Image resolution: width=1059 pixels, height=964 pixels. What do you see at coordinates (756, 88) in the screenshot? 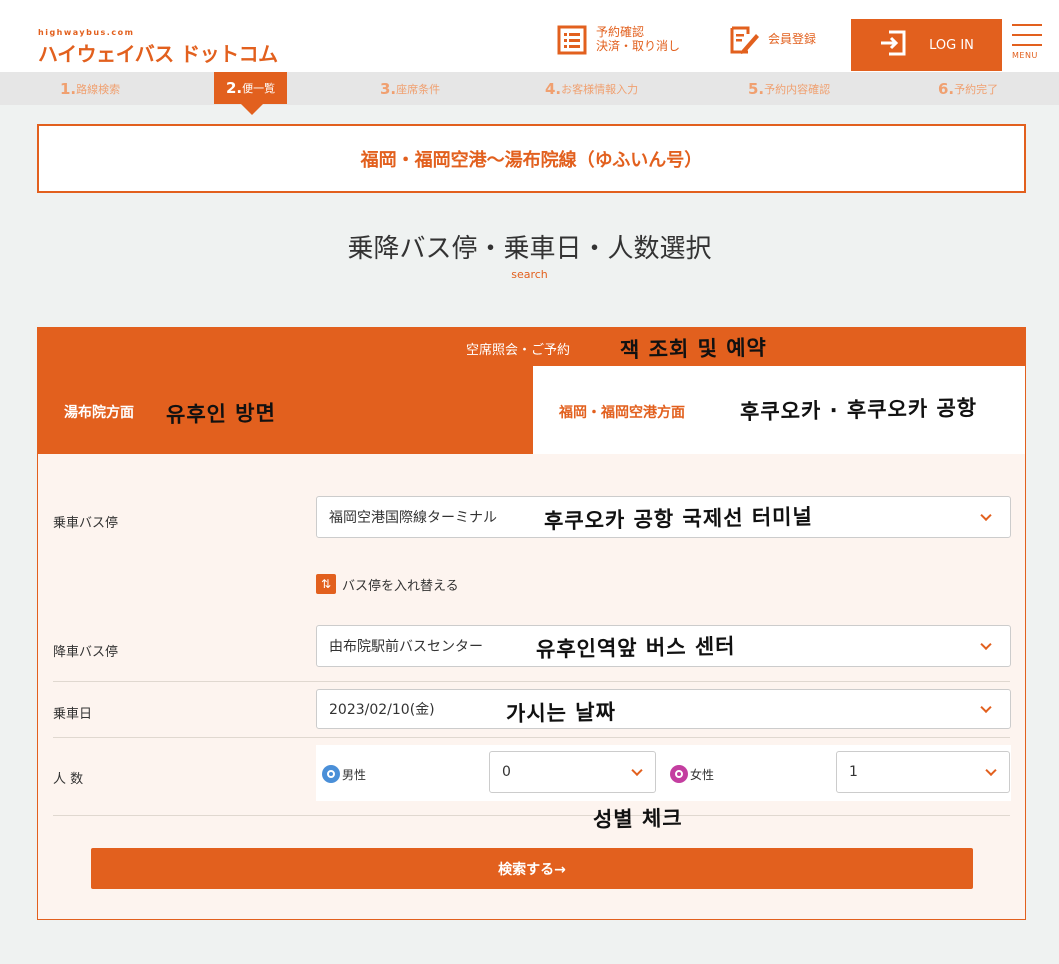
I see `step-number: 5.` at bounding box center [756, 88].